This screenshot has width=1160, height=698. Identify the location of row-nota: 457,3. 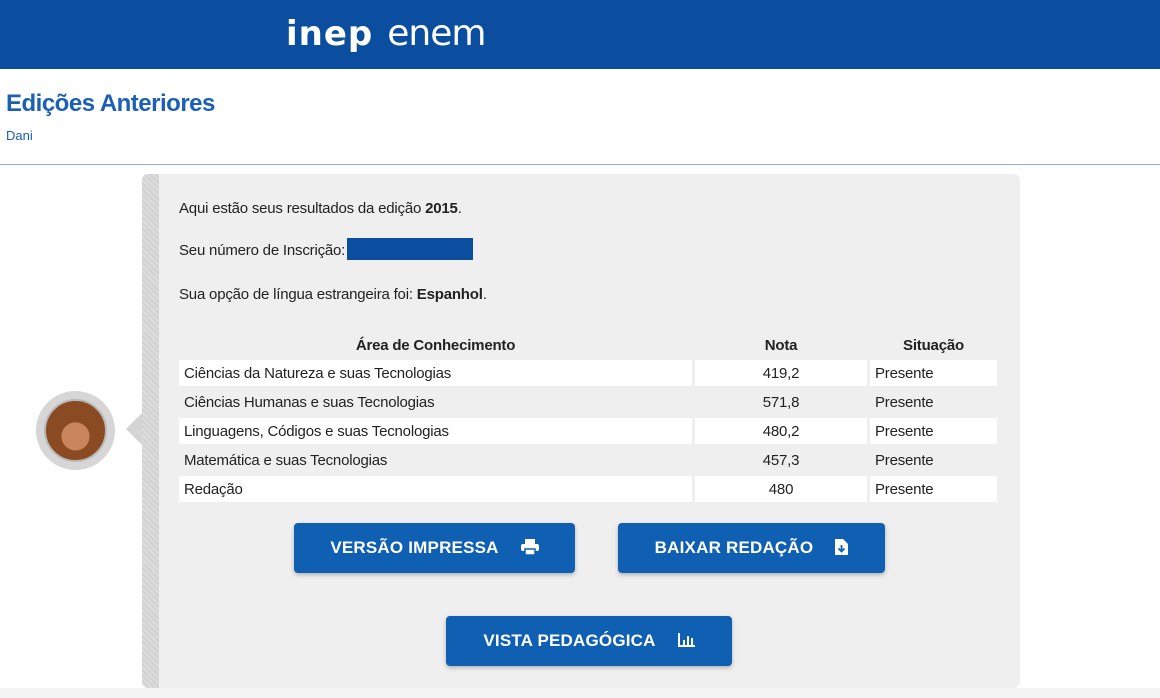
(781, 460).